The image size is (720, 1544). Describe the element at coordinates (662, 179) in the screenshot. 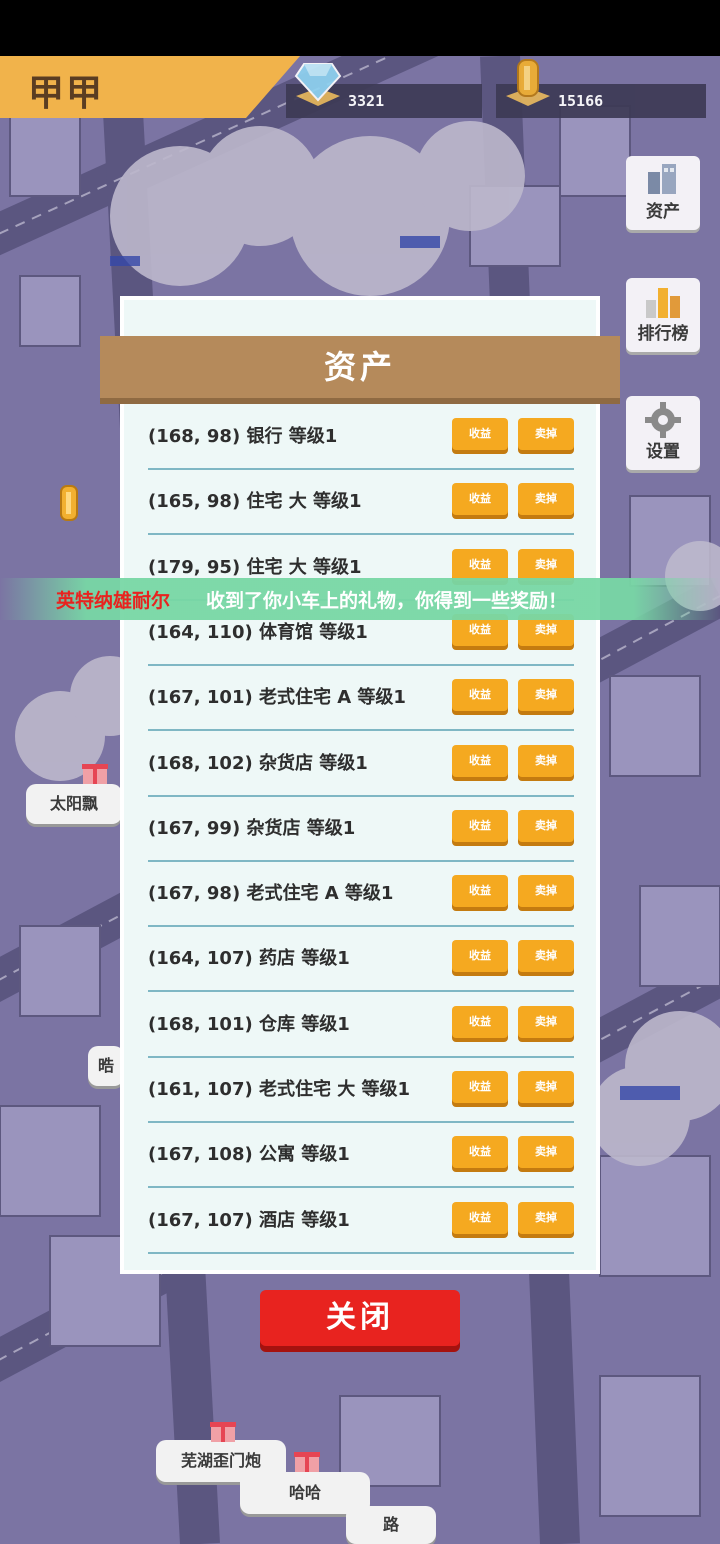

I see `buildings-icon` at that location.